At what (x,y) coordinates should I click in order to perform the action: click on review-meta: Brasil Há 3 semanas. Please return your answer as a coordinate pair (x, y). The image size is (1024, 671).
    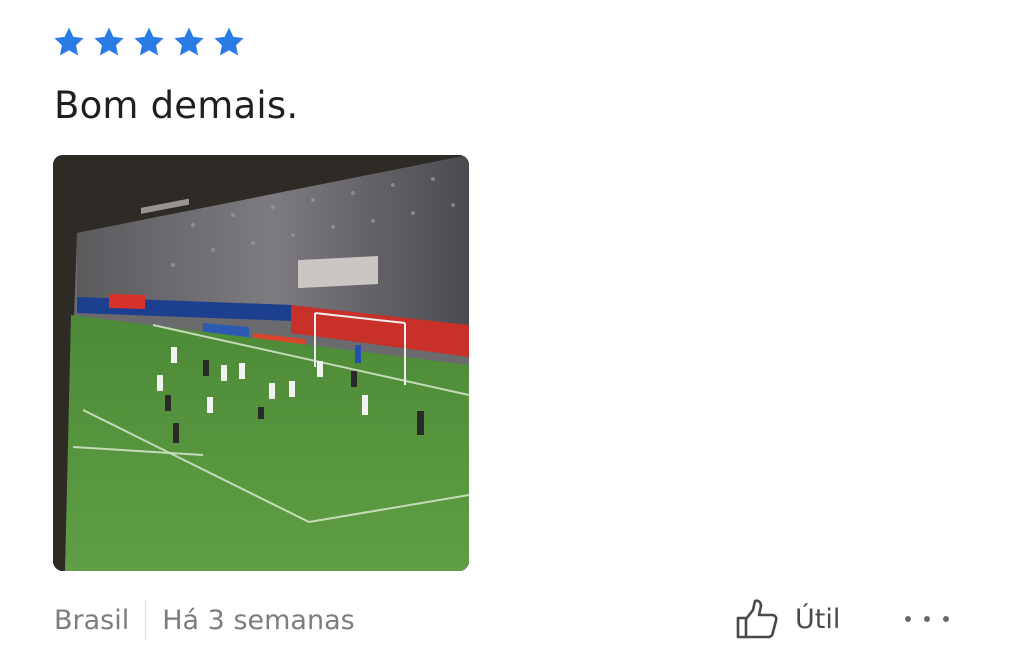
    Looking at the image, I should click on (204, 620).